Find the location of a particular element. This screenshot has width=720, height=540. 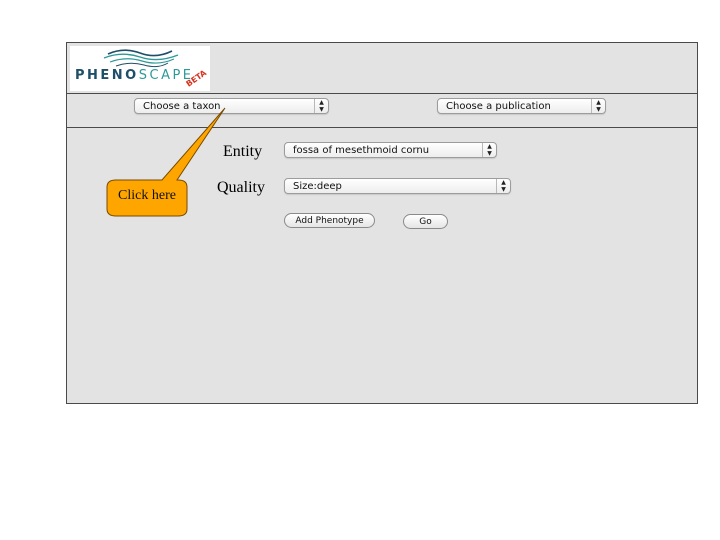

entity-label: Entity is located at coordinates (243, 151).